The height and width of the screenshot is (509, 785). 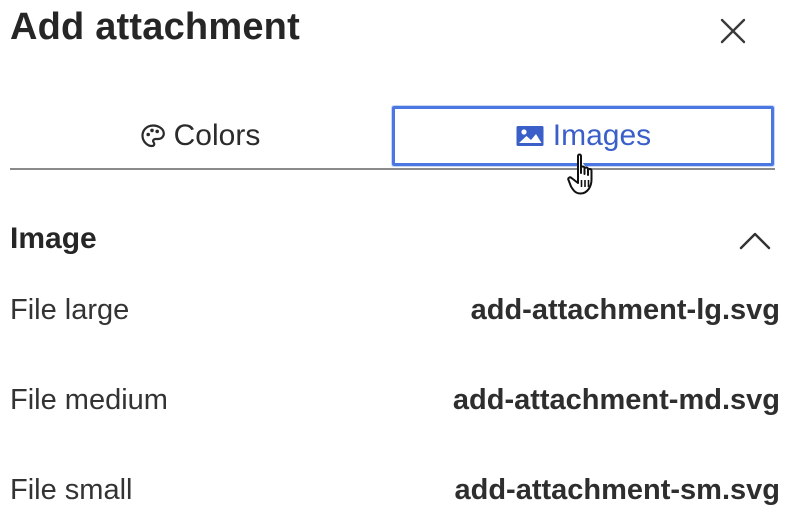 What do you see at coordinates (625, 310) in the screenshot?
I see `row-value: add-attachment-lg.svg` at bounding box center [625, 310].